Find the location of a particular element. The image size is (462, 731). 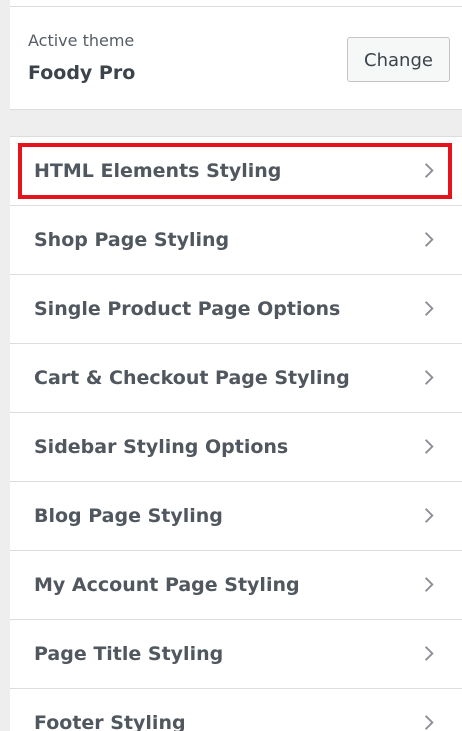

menu-item-label: My Account Page Styling is located at coordinates (167, 585).